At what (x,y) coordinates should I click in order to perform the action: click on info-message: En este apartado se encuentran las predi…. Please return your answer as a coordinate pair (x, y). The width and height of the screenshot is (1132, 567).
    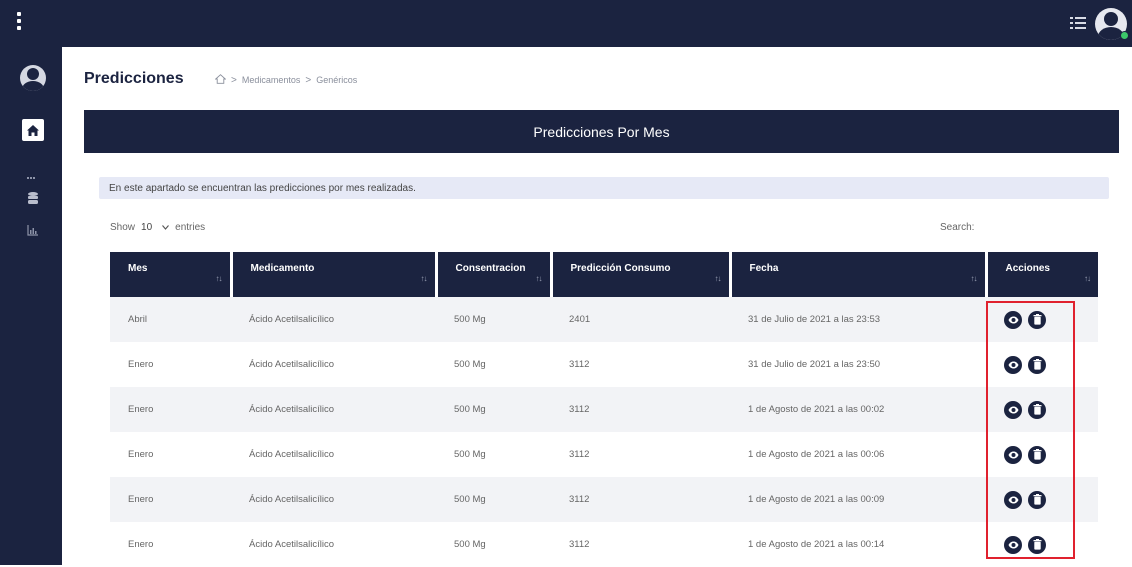
    Looking at the image, I should click on (604, 188).